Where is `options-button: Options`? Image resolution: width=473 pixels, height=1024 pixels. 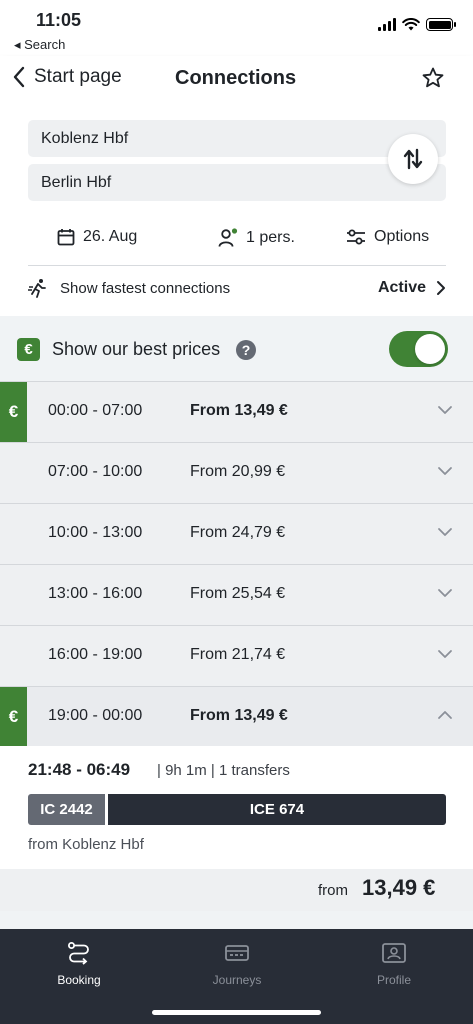 options-button: Options is located at coordinates (387, 237).